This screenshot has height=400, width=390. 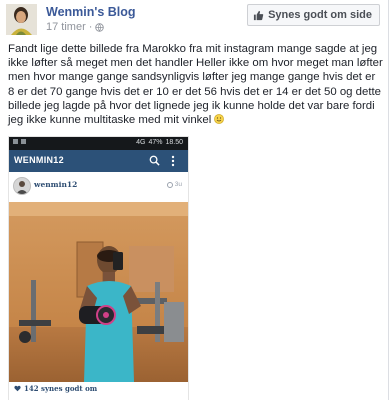 I want to click on status-notification-icons, so click(x=19, y=141).